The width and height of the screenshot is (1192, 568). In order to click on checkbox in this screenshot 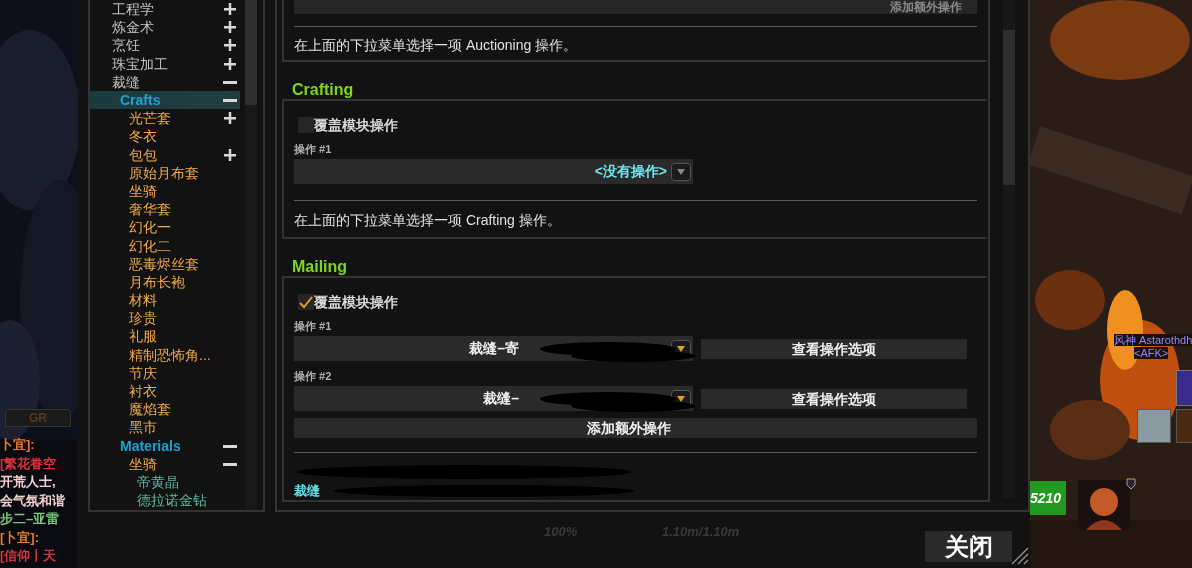, I will do `click(306, 302)`.